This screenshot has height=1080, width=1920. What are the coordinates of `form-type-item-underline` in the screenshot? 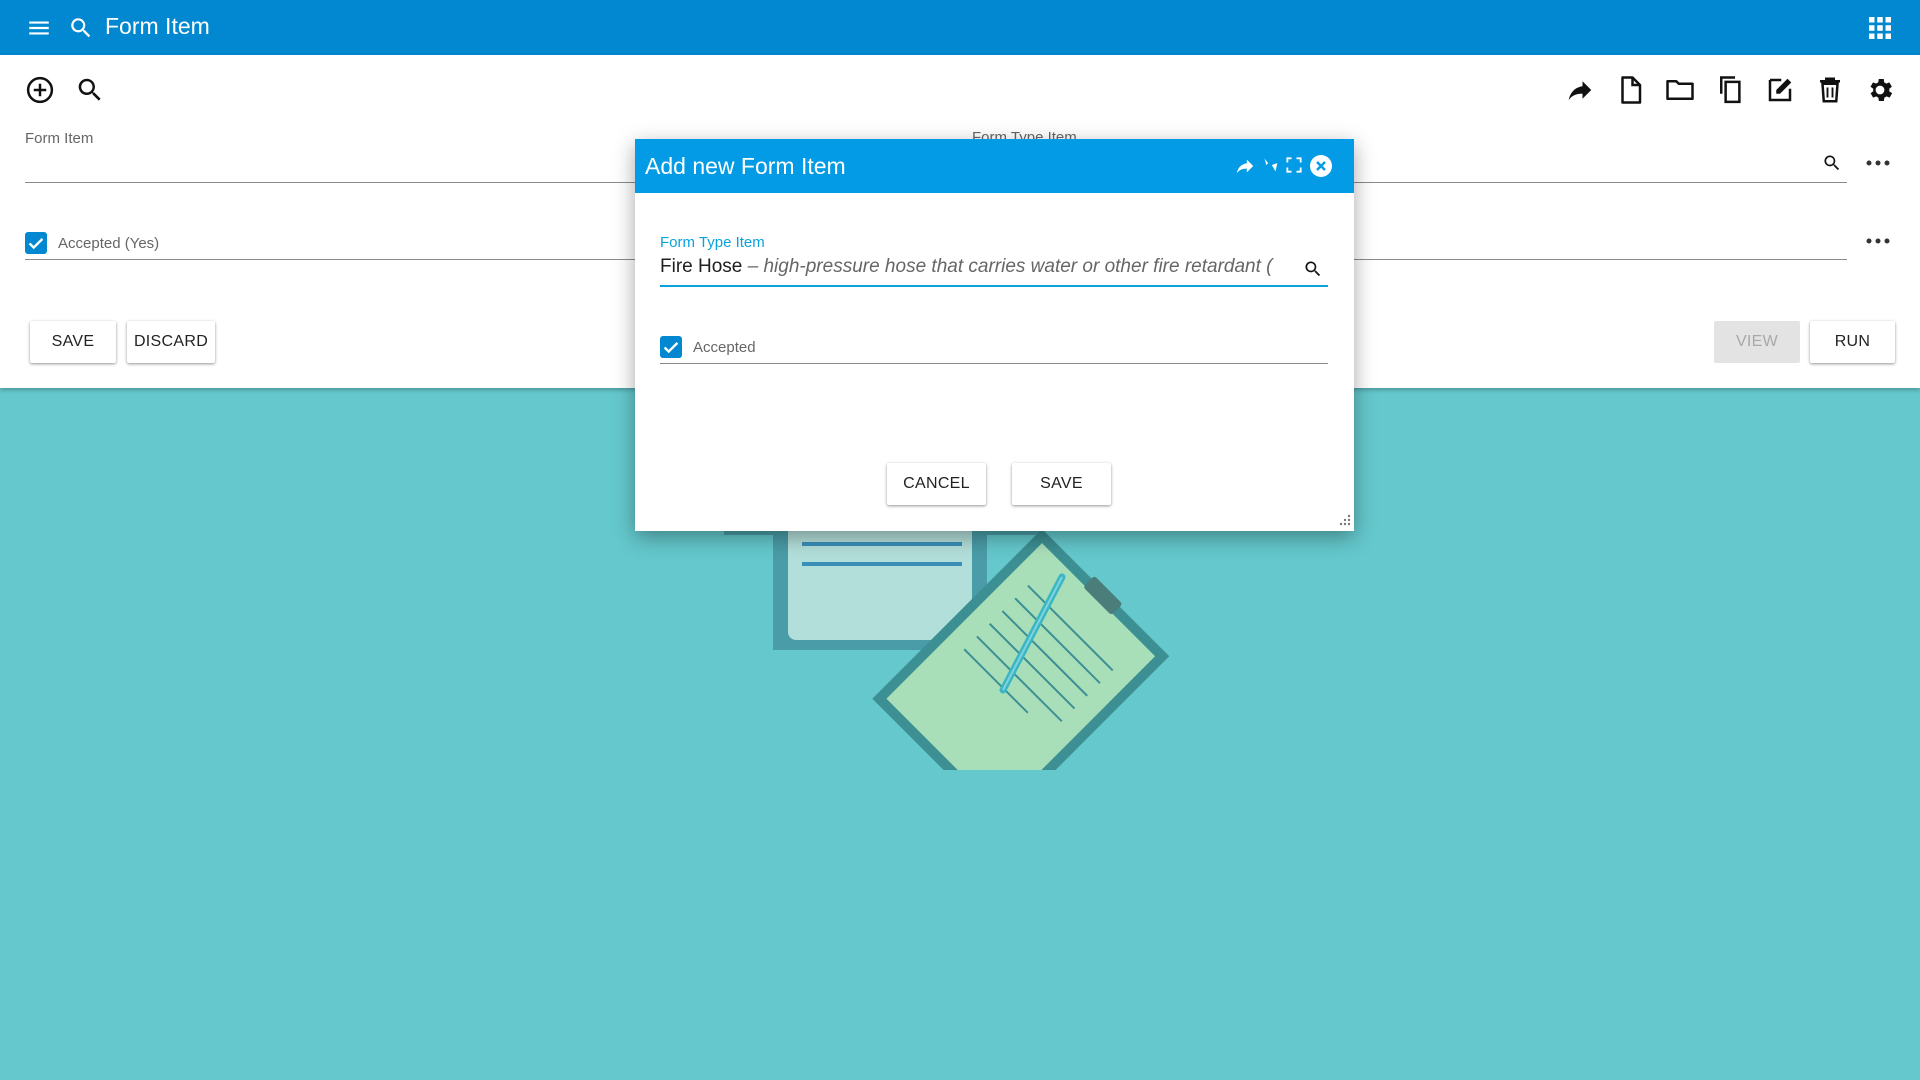 It's located at (994, 286).